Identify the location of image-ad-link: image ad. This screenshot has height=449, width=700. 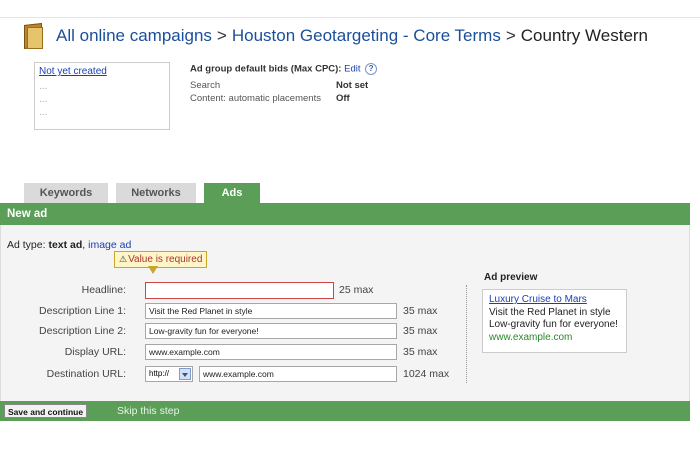
(109, 245).